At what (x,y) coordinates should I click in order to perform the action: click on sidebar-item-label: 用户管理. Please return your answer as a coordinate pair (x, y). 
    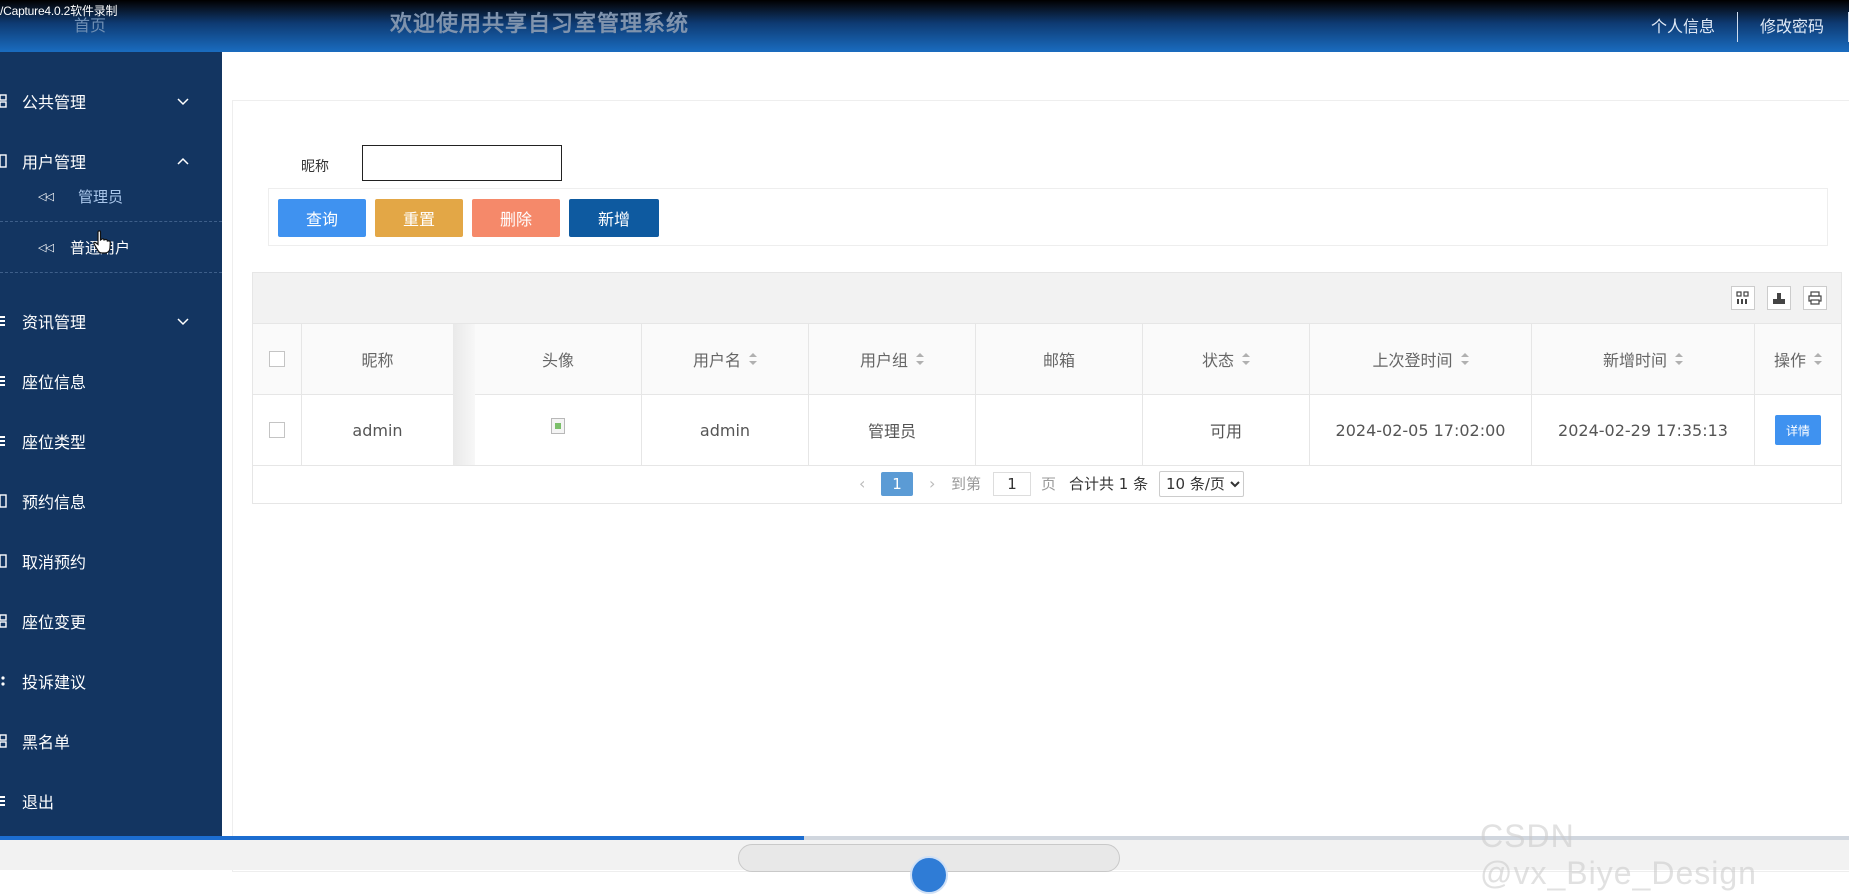
    Looking at the image, I should click on (54, 162).